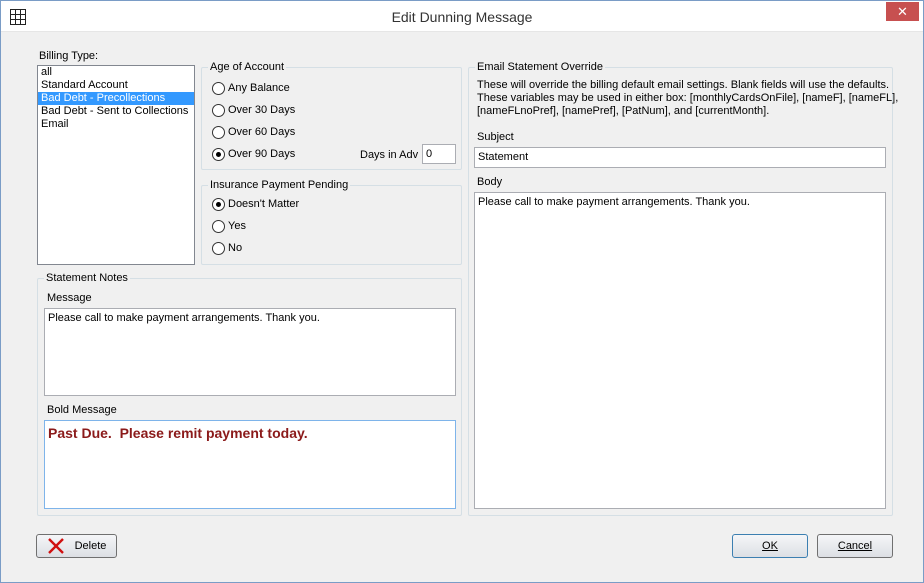 This screenshot has width=924, height=583. Describe the element at coordinates (262, 154) in the screenshot. I see `age-over-90-label: Over 90 Days` at that location.